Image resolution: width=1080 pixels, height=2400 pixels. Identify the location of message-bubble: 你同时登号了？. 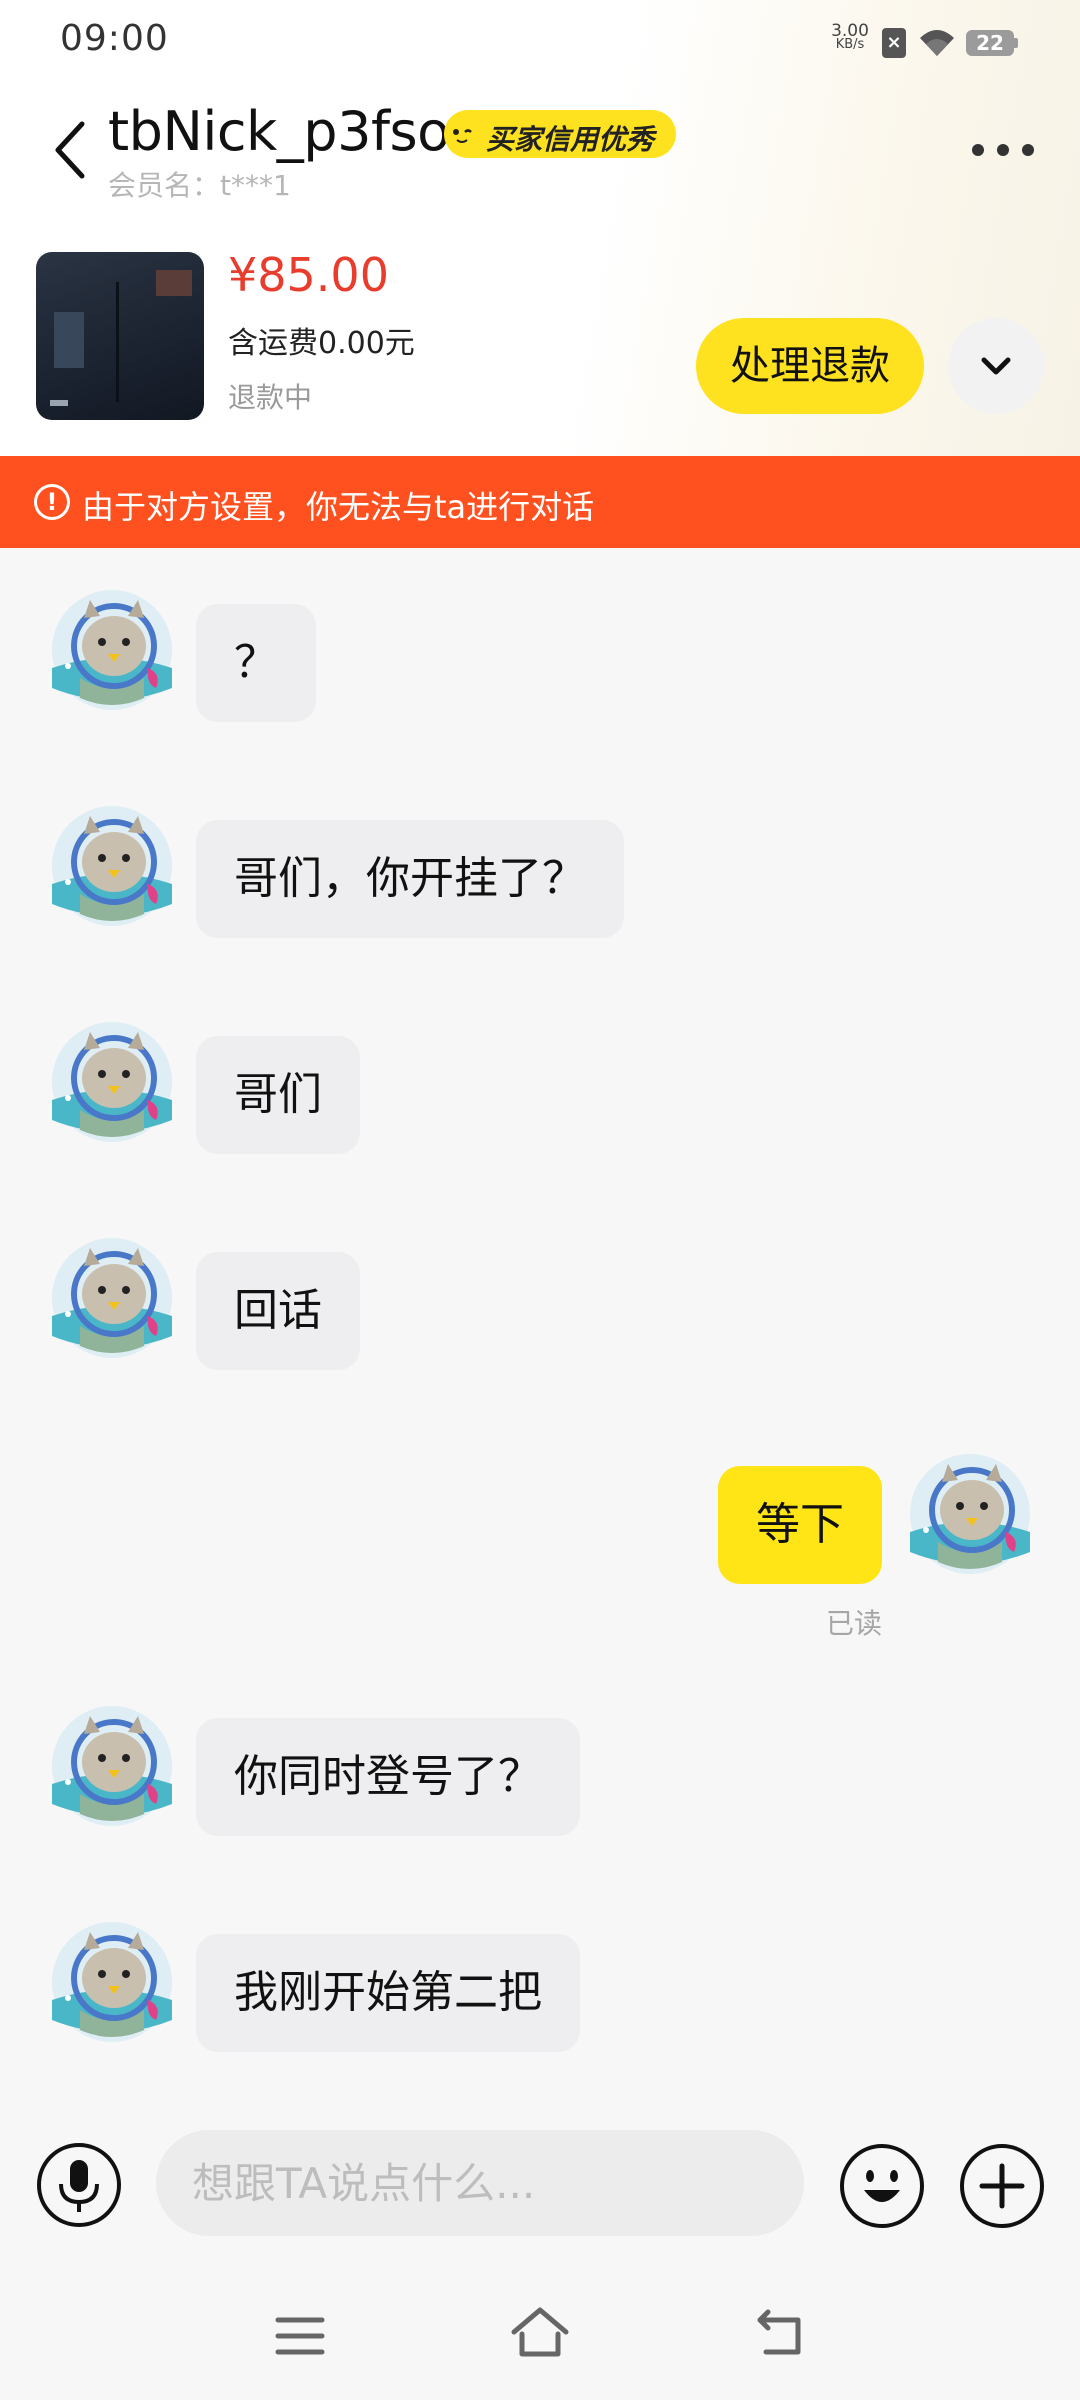
(388, 1777).